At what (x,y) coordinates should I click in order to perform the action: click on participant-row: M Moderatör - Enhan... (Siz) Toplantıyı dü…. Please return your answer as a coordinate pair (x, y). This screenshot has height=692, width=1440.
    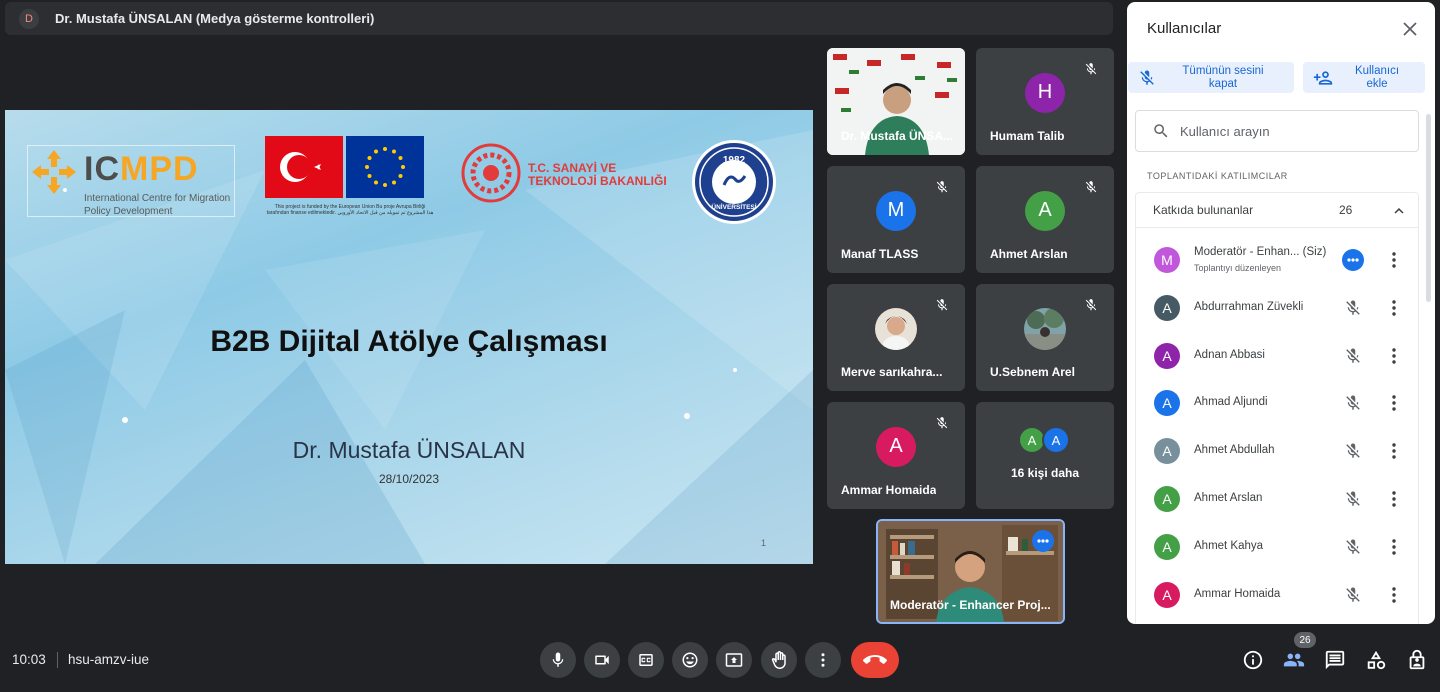
    Looking at the image, I should click on (1278, 260).